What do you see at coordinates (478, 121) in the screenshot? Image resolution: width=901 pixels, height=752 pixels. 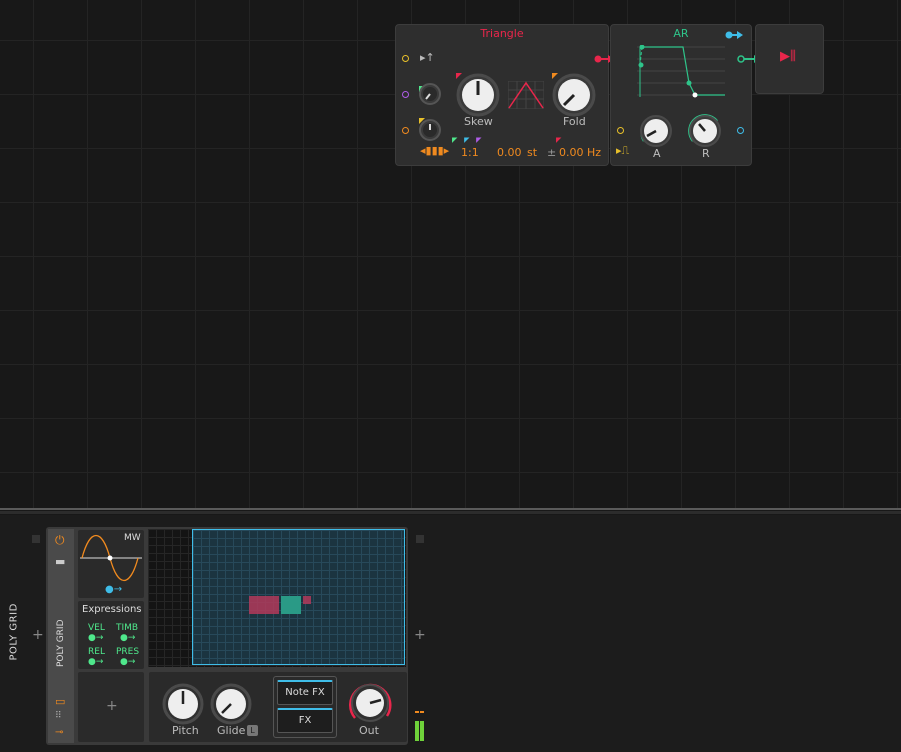 I see `skew-label: Skew` at bounding box center [478, 121].